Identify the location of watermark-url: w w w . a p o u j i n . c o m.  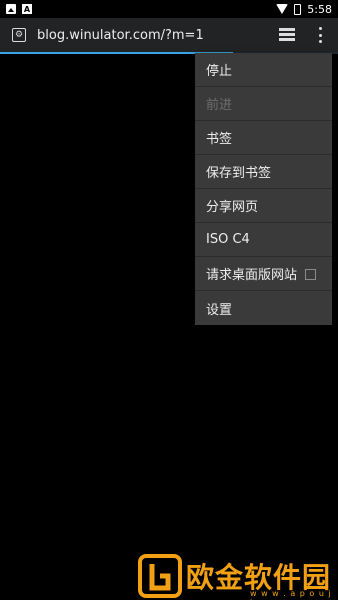
(291, 594).